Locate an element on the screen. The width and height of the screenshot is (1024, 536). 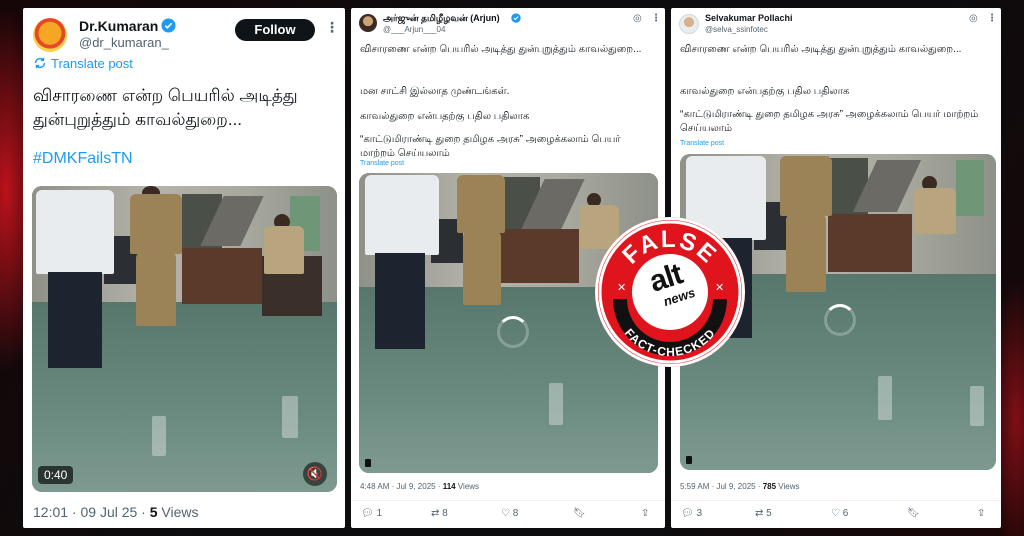
views-count: 5 is located at coordinates (153, 512).